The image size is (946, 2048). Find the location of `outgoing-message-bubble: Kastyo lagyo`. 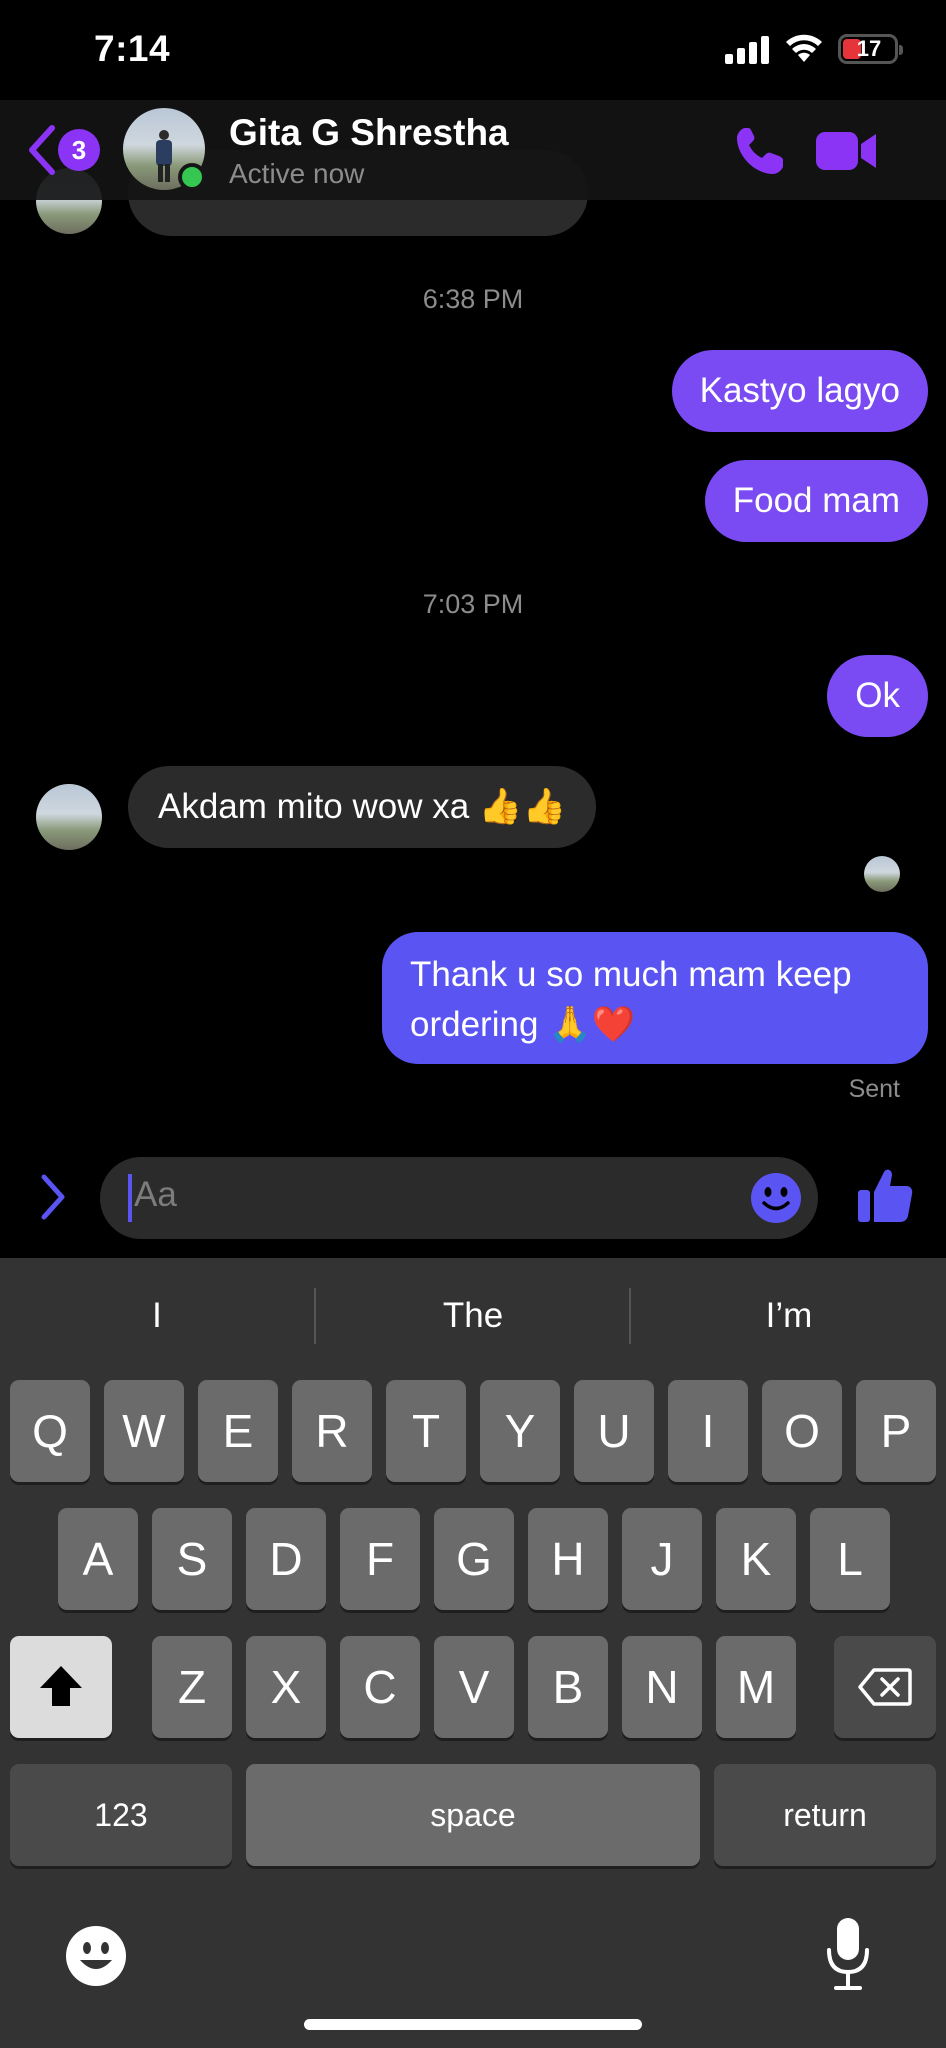

outgoing-message-bubble: Kastyo lagyo is located at coordinates (799, 391).